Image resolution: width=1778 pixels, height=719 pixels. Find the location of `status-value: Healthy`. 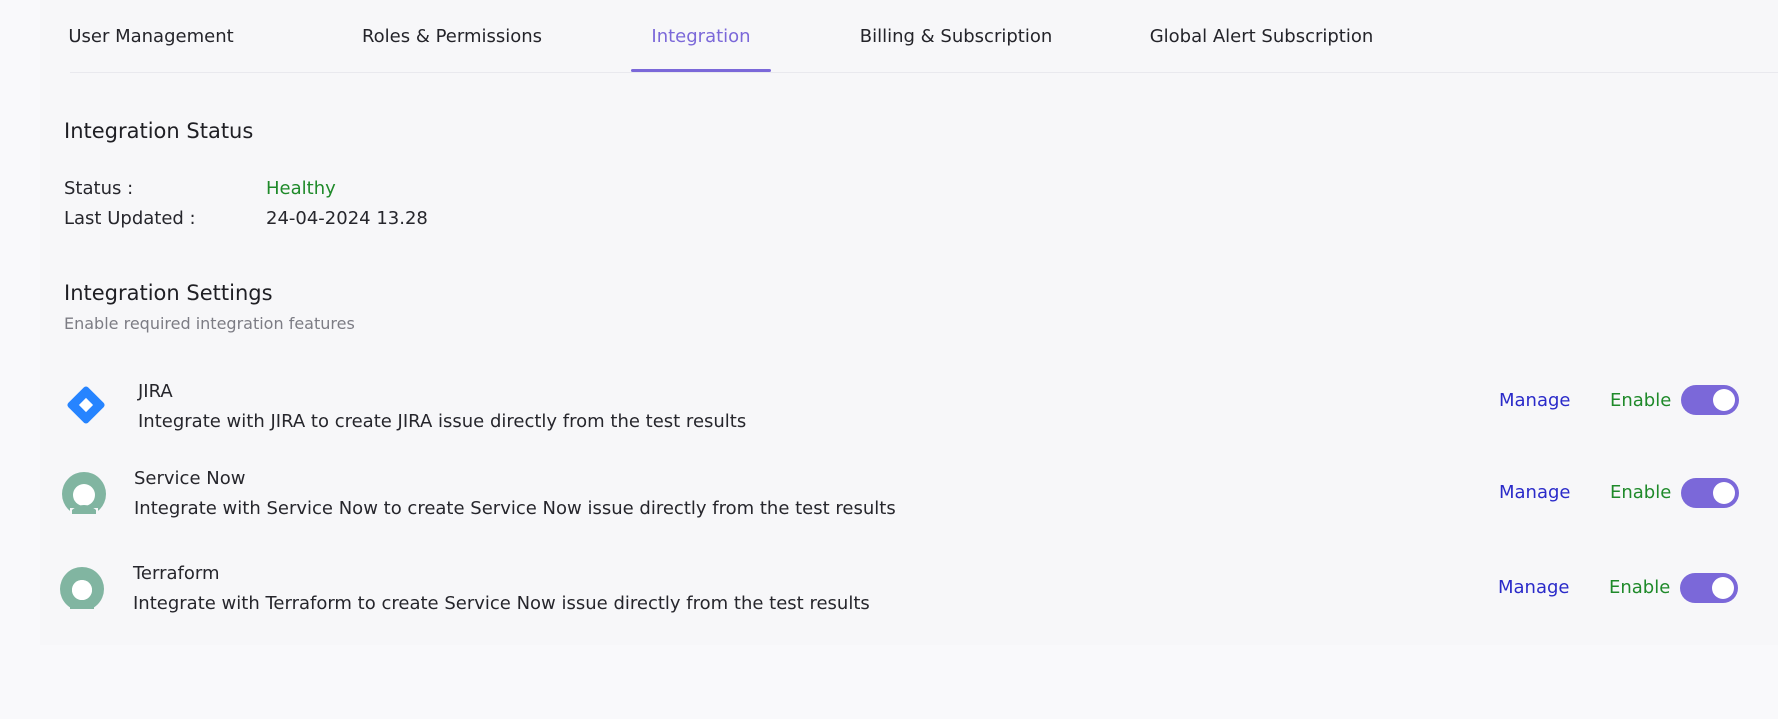

status-value: Healthy is located at coordinates (301, 188).